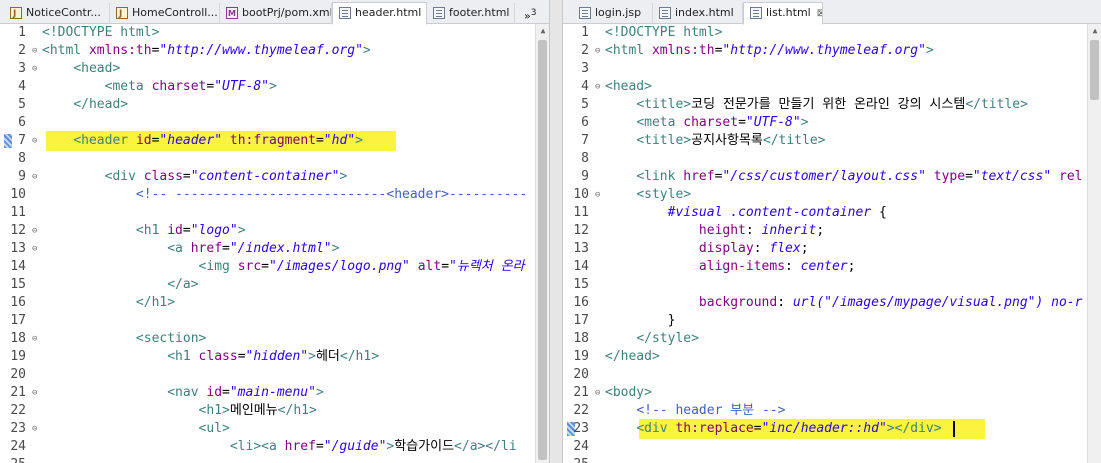  What do you see at coordinates (832, 87) in the screenshot?
I see `code-line: 4 ⊖ <head>` at bounding box center [832, 87].